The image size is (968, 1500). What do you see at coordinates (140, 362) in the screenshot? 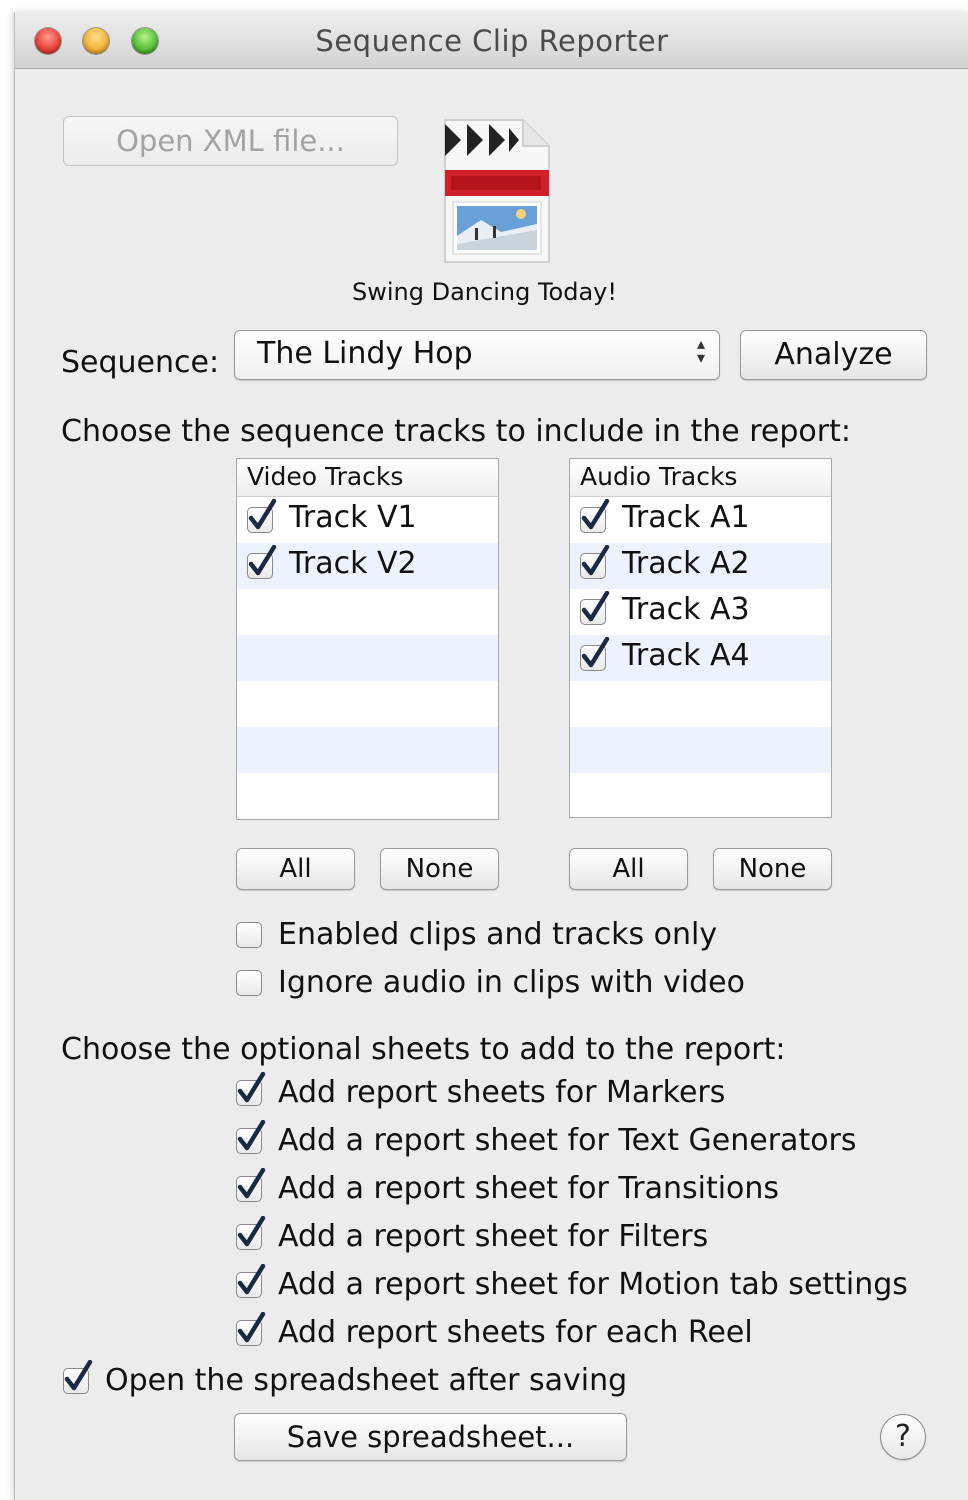
I see `sequence-label: Sequence:` at bounding box center [140, 362].